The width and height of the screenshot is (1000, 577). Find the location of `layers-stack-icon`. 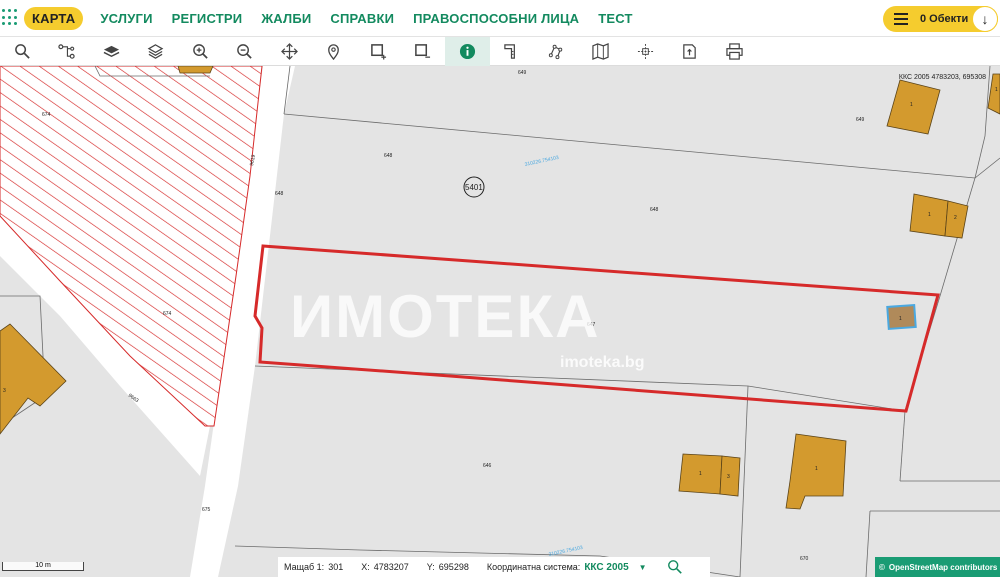

layers-stack-icon is located at coordinates (155, 51).